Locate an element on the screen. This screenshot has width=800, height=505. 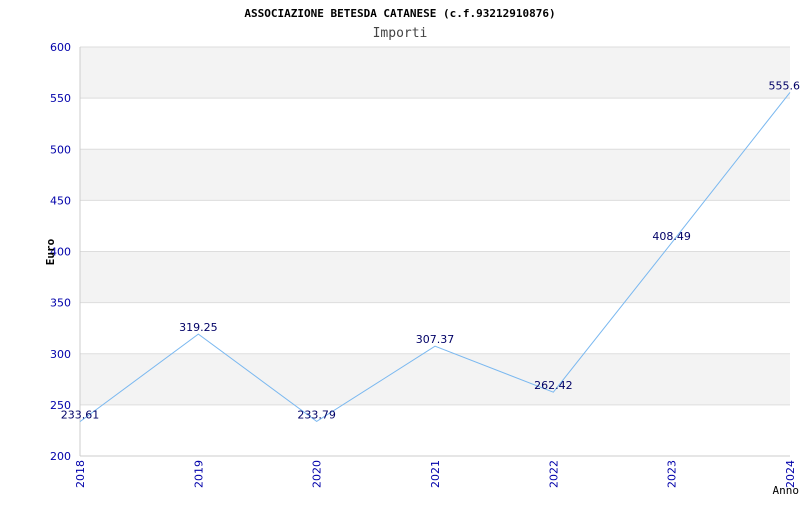
x-tick-label: 2023 is located at coordinates (672, 474).